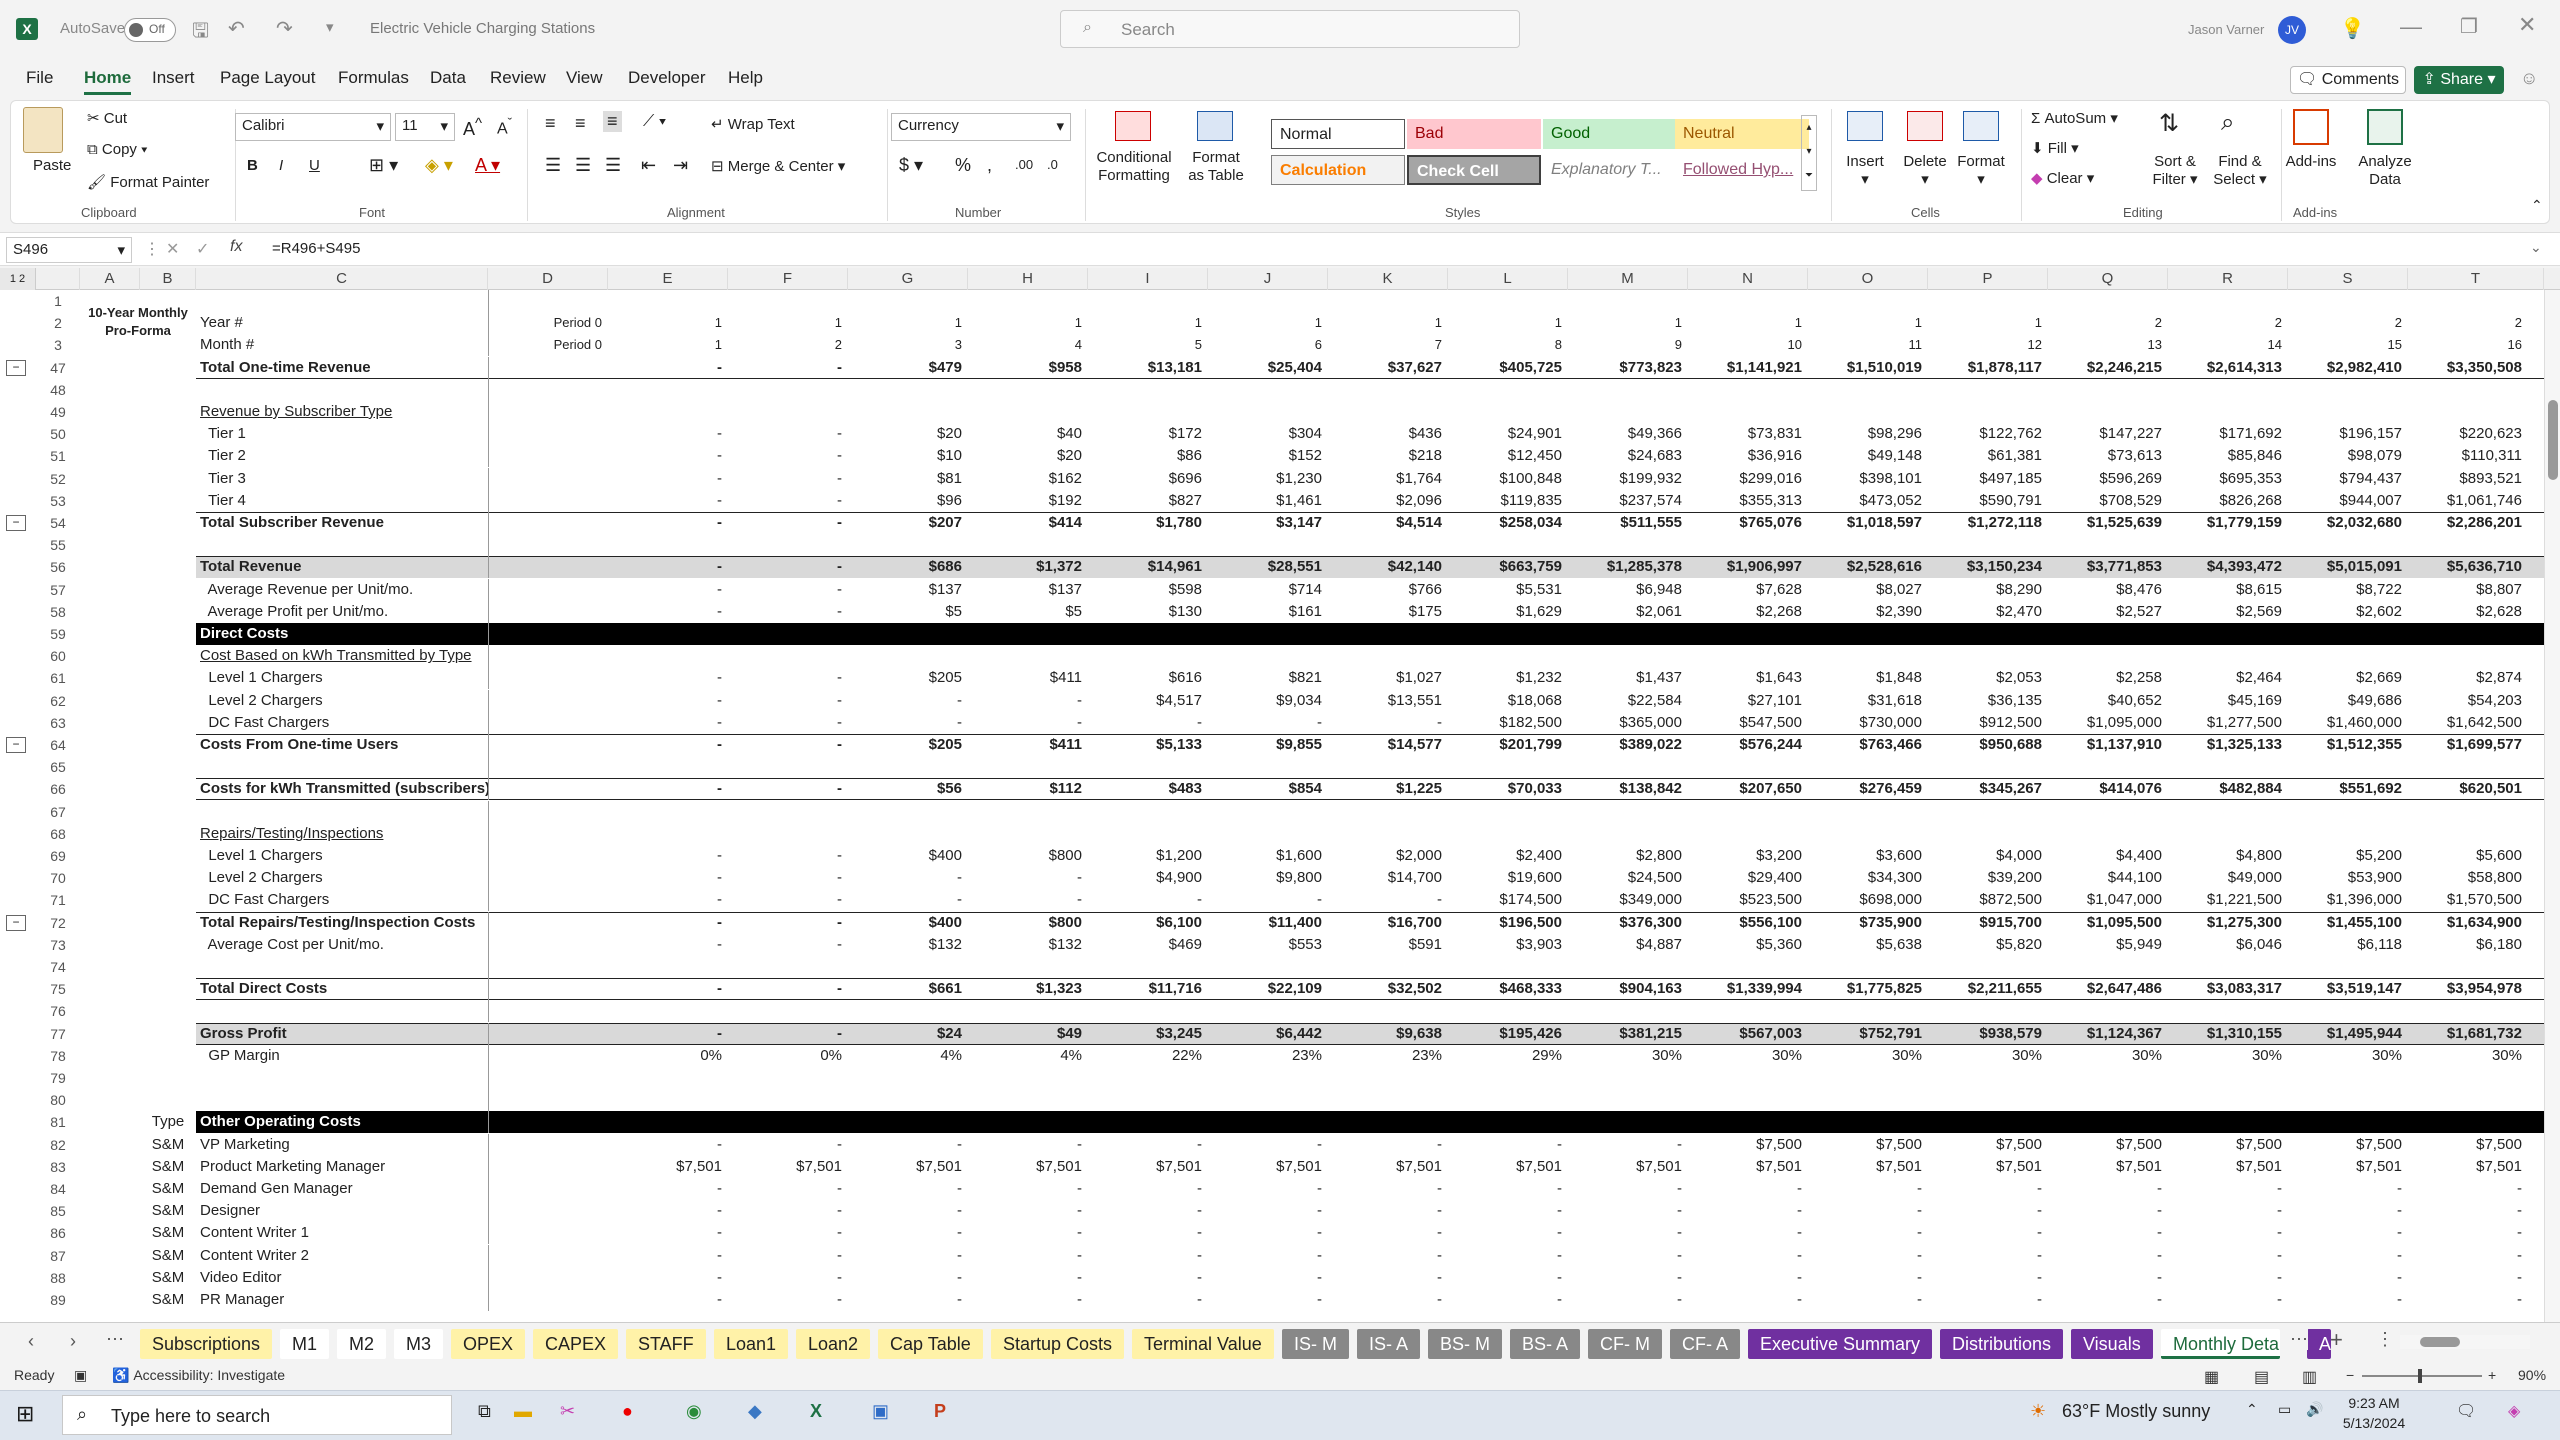  What do you see at coordinates (1148, 523) in the screenshot?
I see `cell-value: $1,780` at bounding box center [1148, 523].